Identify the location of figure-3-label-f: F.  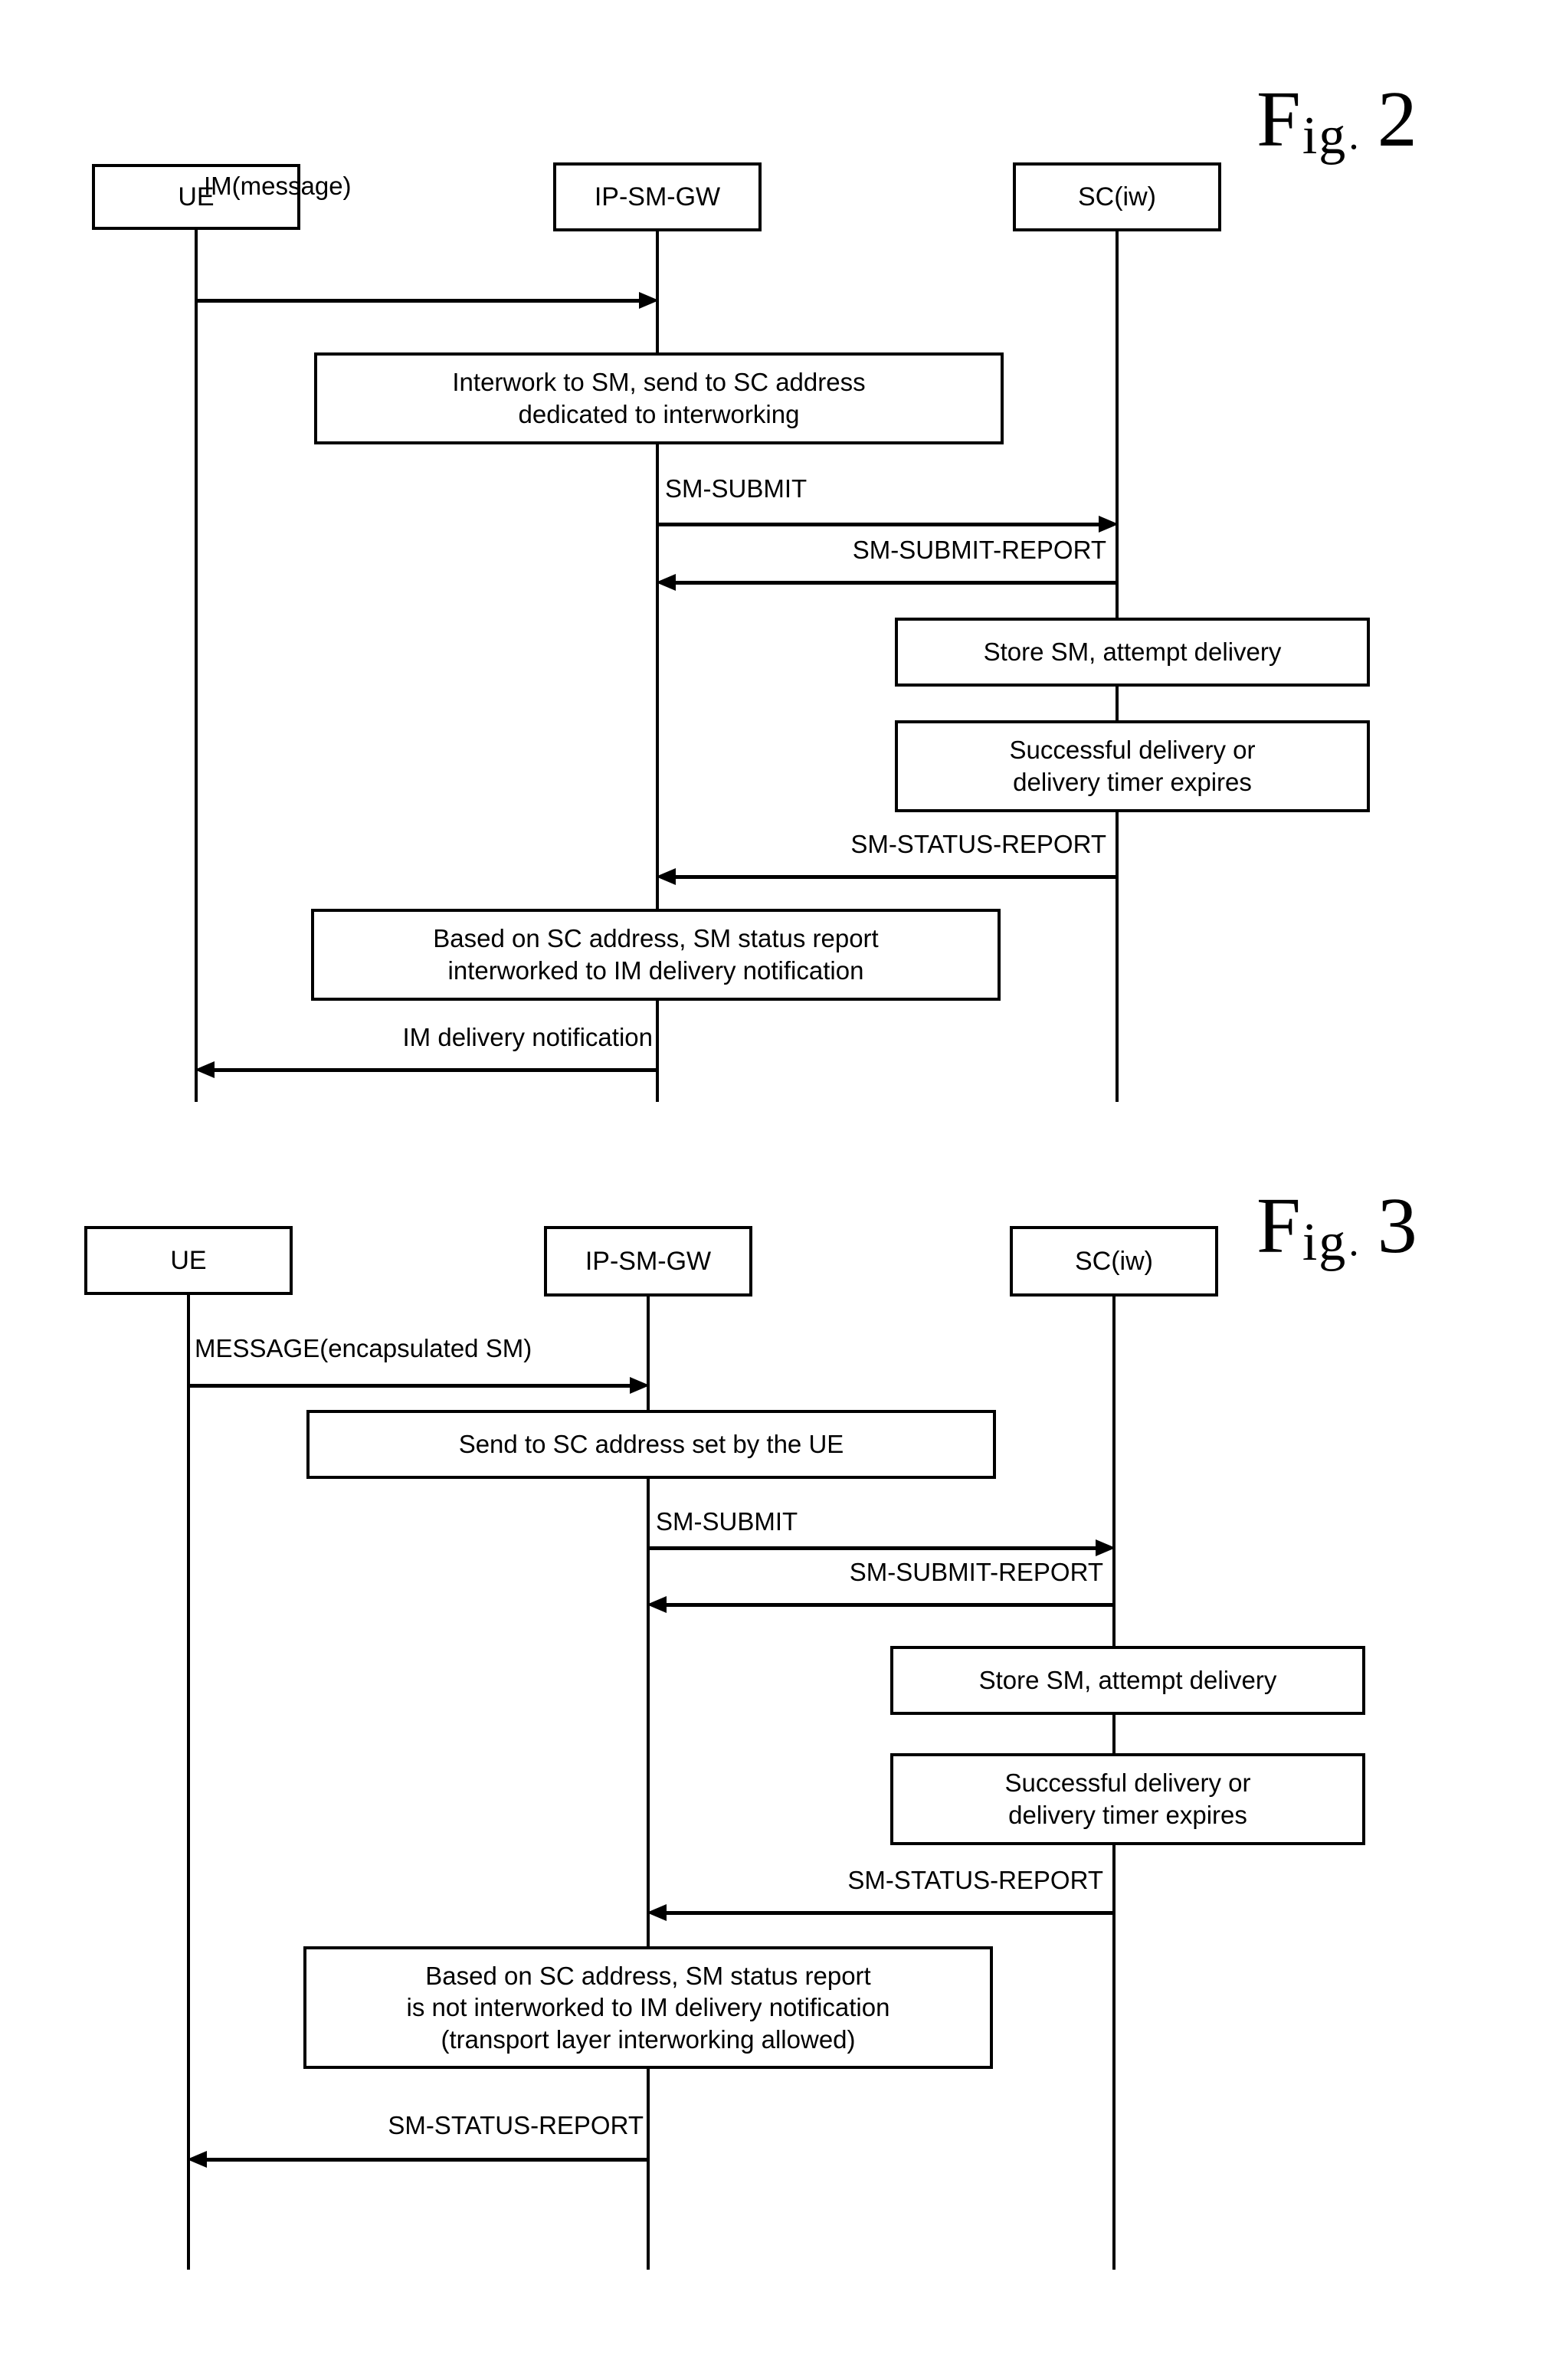
(1279, 1226).